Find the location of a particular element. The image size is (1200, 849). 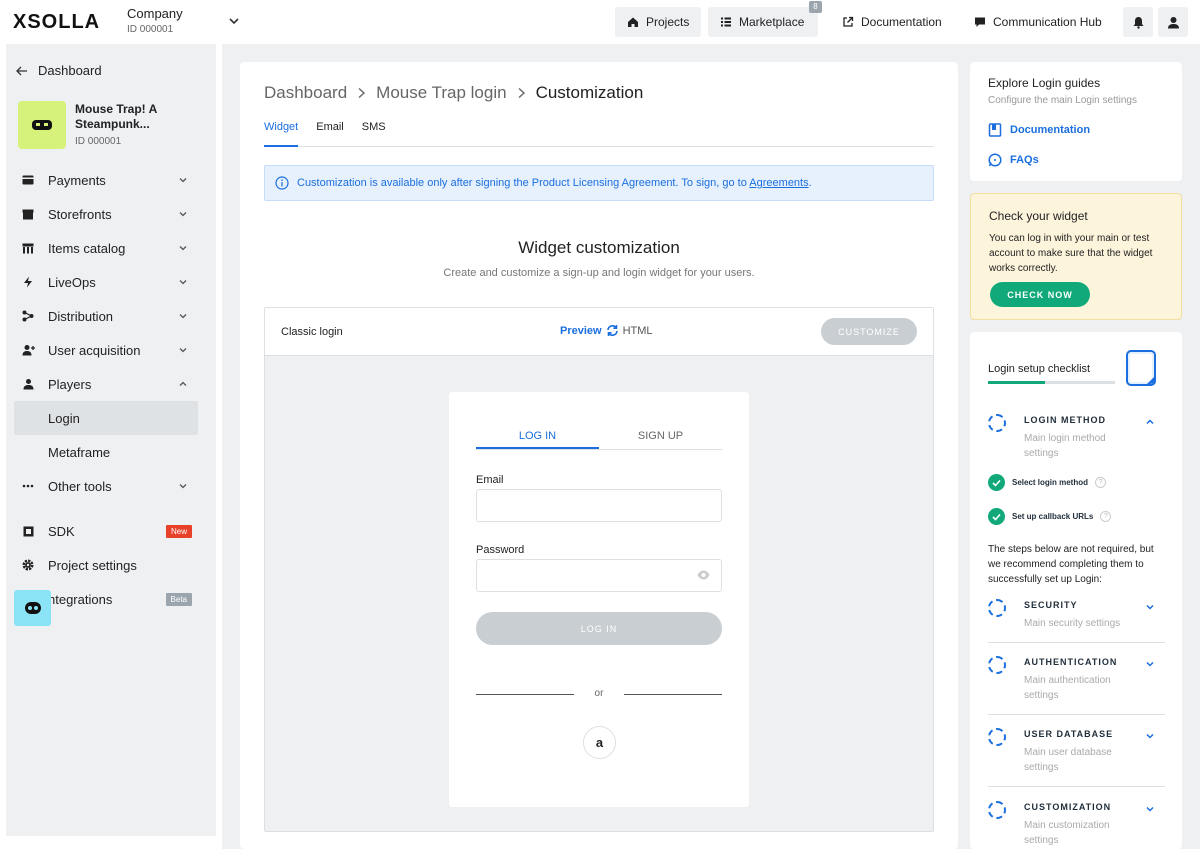

customize-button: CUSTOMIZE is located at coordinates (869, 331).